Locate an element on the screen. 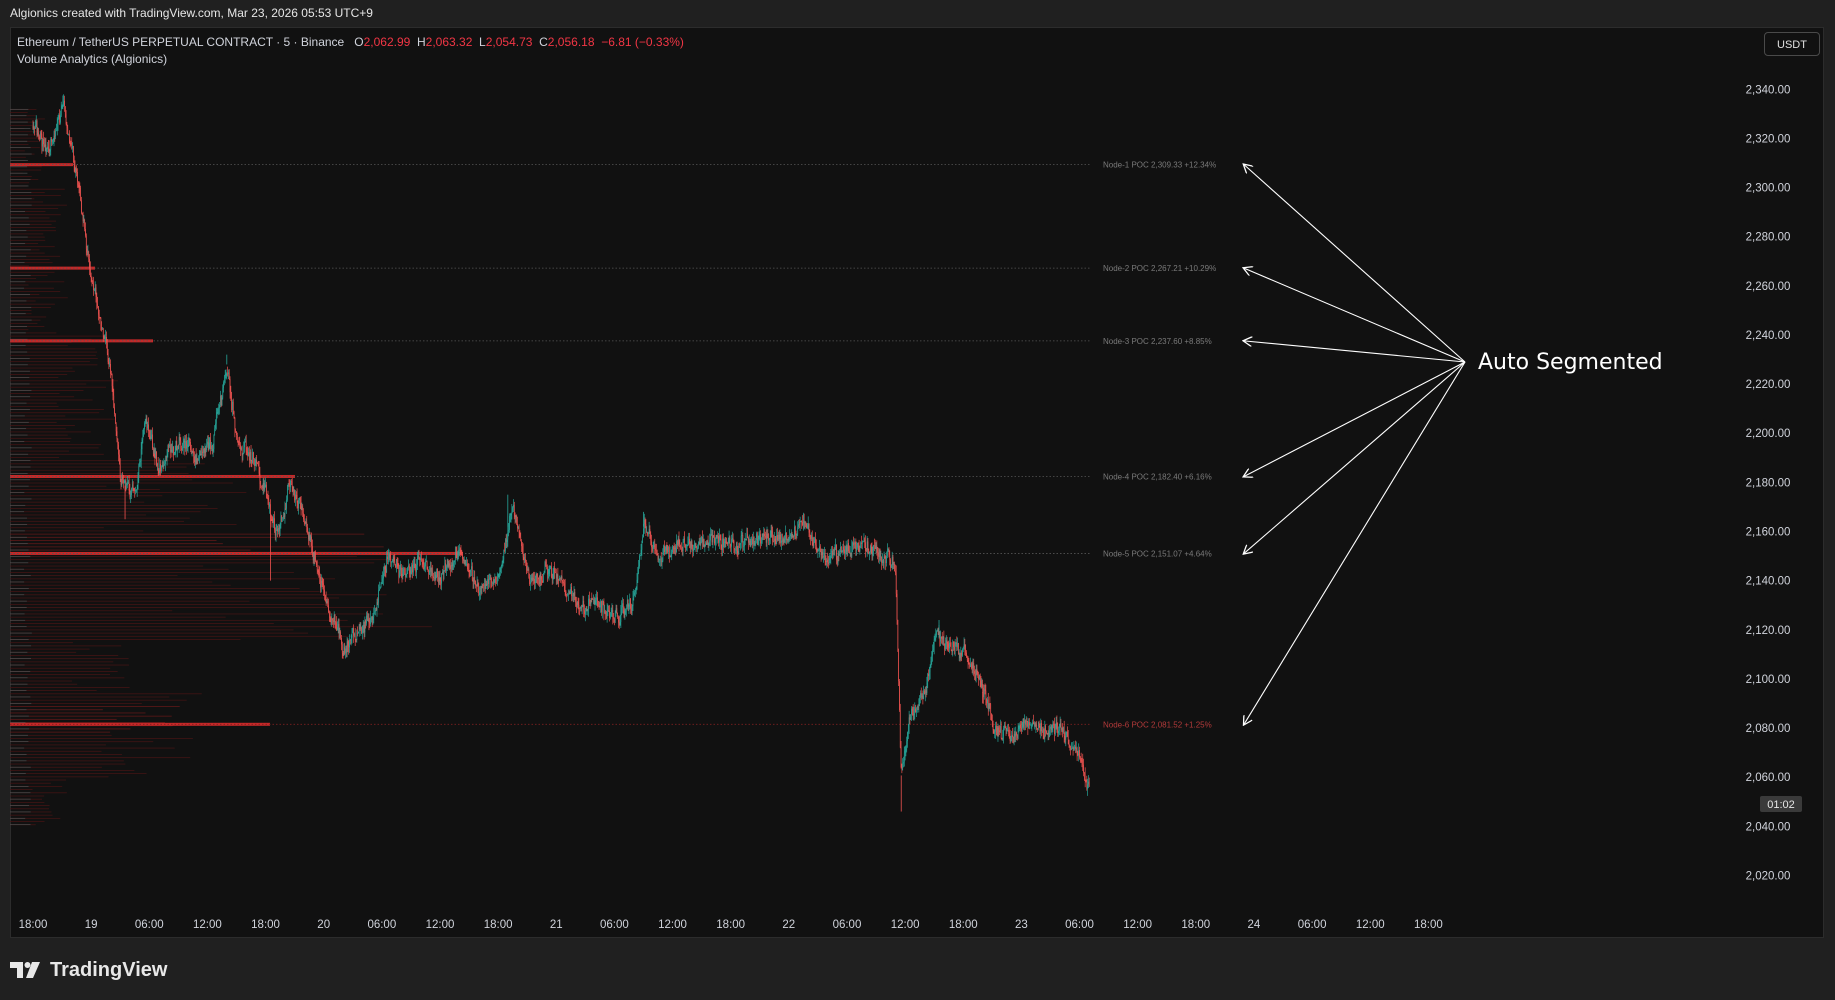 Image resolution: width=1835 pixels, height=1000 pixels. price-tick-label: 2,160.00 is located at coordinates (1768, 533).